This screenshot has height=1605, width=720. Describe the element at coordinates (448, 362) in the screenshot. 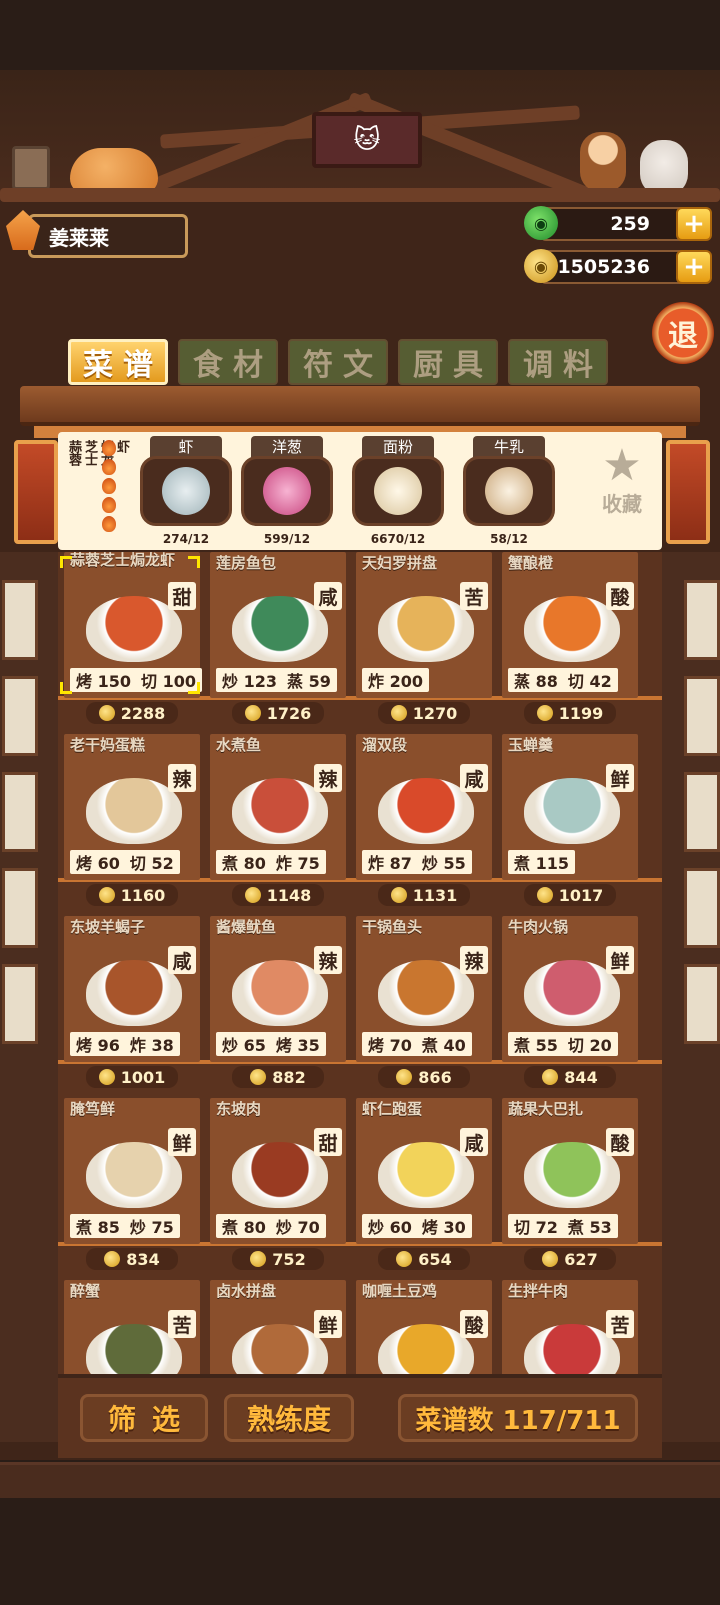

I see `tab-cookware: 厨具` at that location.